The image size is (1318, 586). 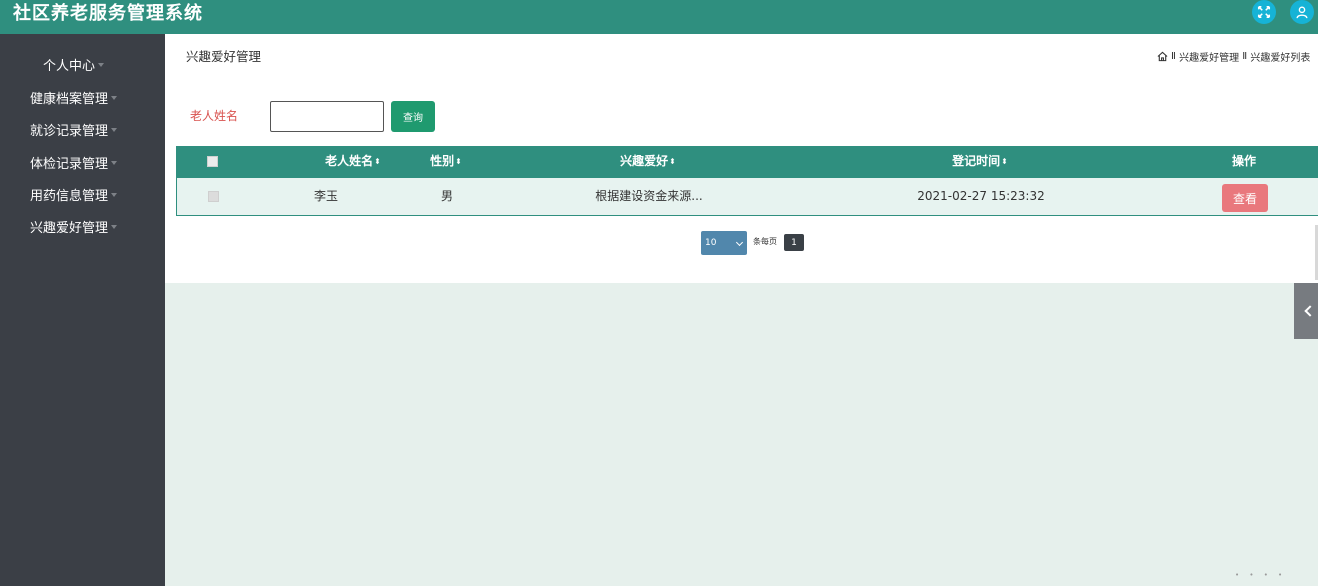 What do you see at coordinates (1245, 198) in the screenshot?
I see `view-button: 查看` at bounding box center [1245, 198].